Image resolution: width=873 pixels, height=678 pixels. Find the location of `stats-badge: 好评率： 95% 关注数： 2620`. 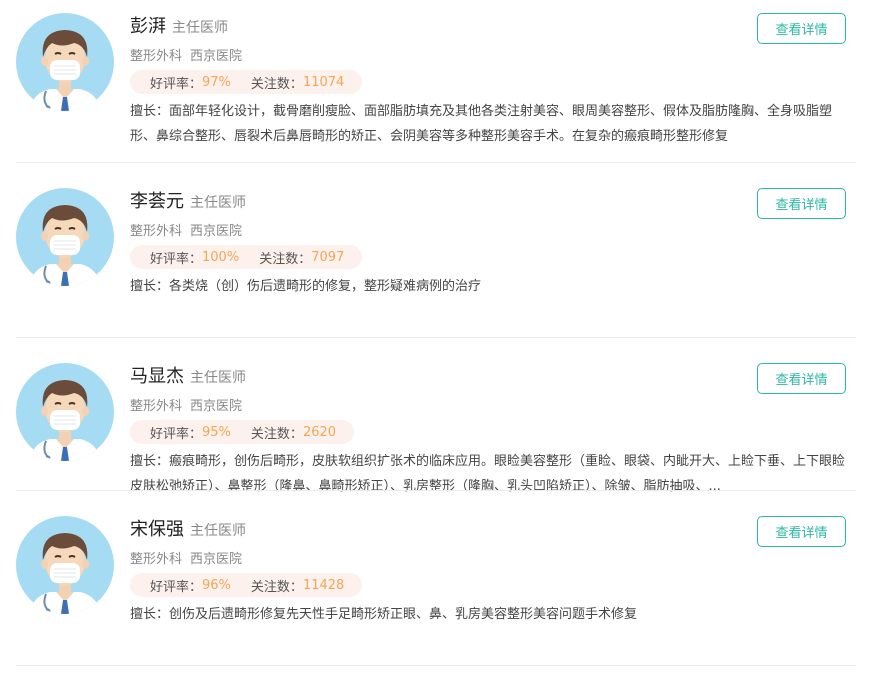

stats-badge: 好评率： 95% 关注数： 2620 is located at coordinates (242, 432).